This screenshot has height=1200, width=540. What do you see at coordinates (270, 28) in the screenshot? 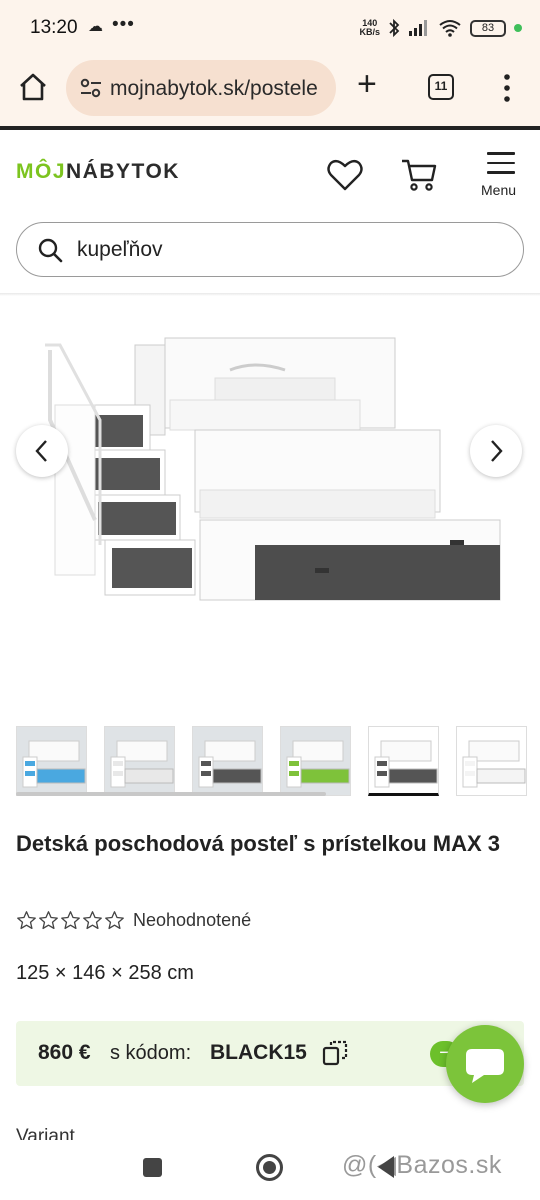
I see `status-bar: 13:20 ☁ ••• 140 KB/s 83` at bounding box center [270, 28].